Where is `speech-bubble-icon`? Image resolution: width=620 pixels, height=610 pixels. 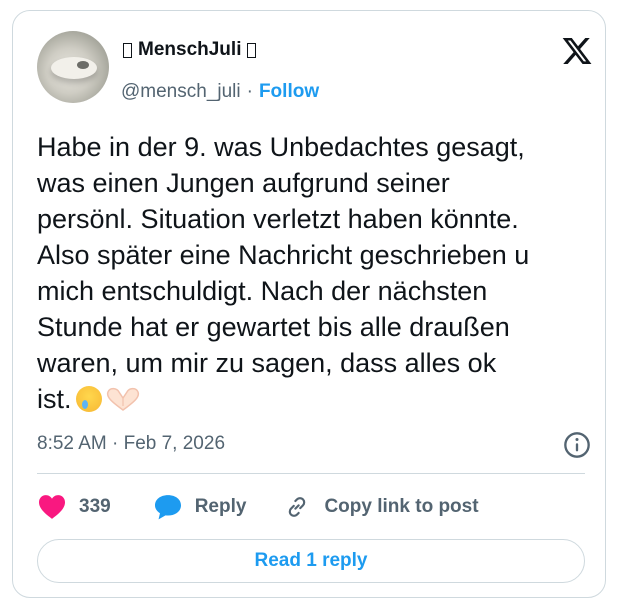 speech-bubble-icon is located at coordinates (167, 507).